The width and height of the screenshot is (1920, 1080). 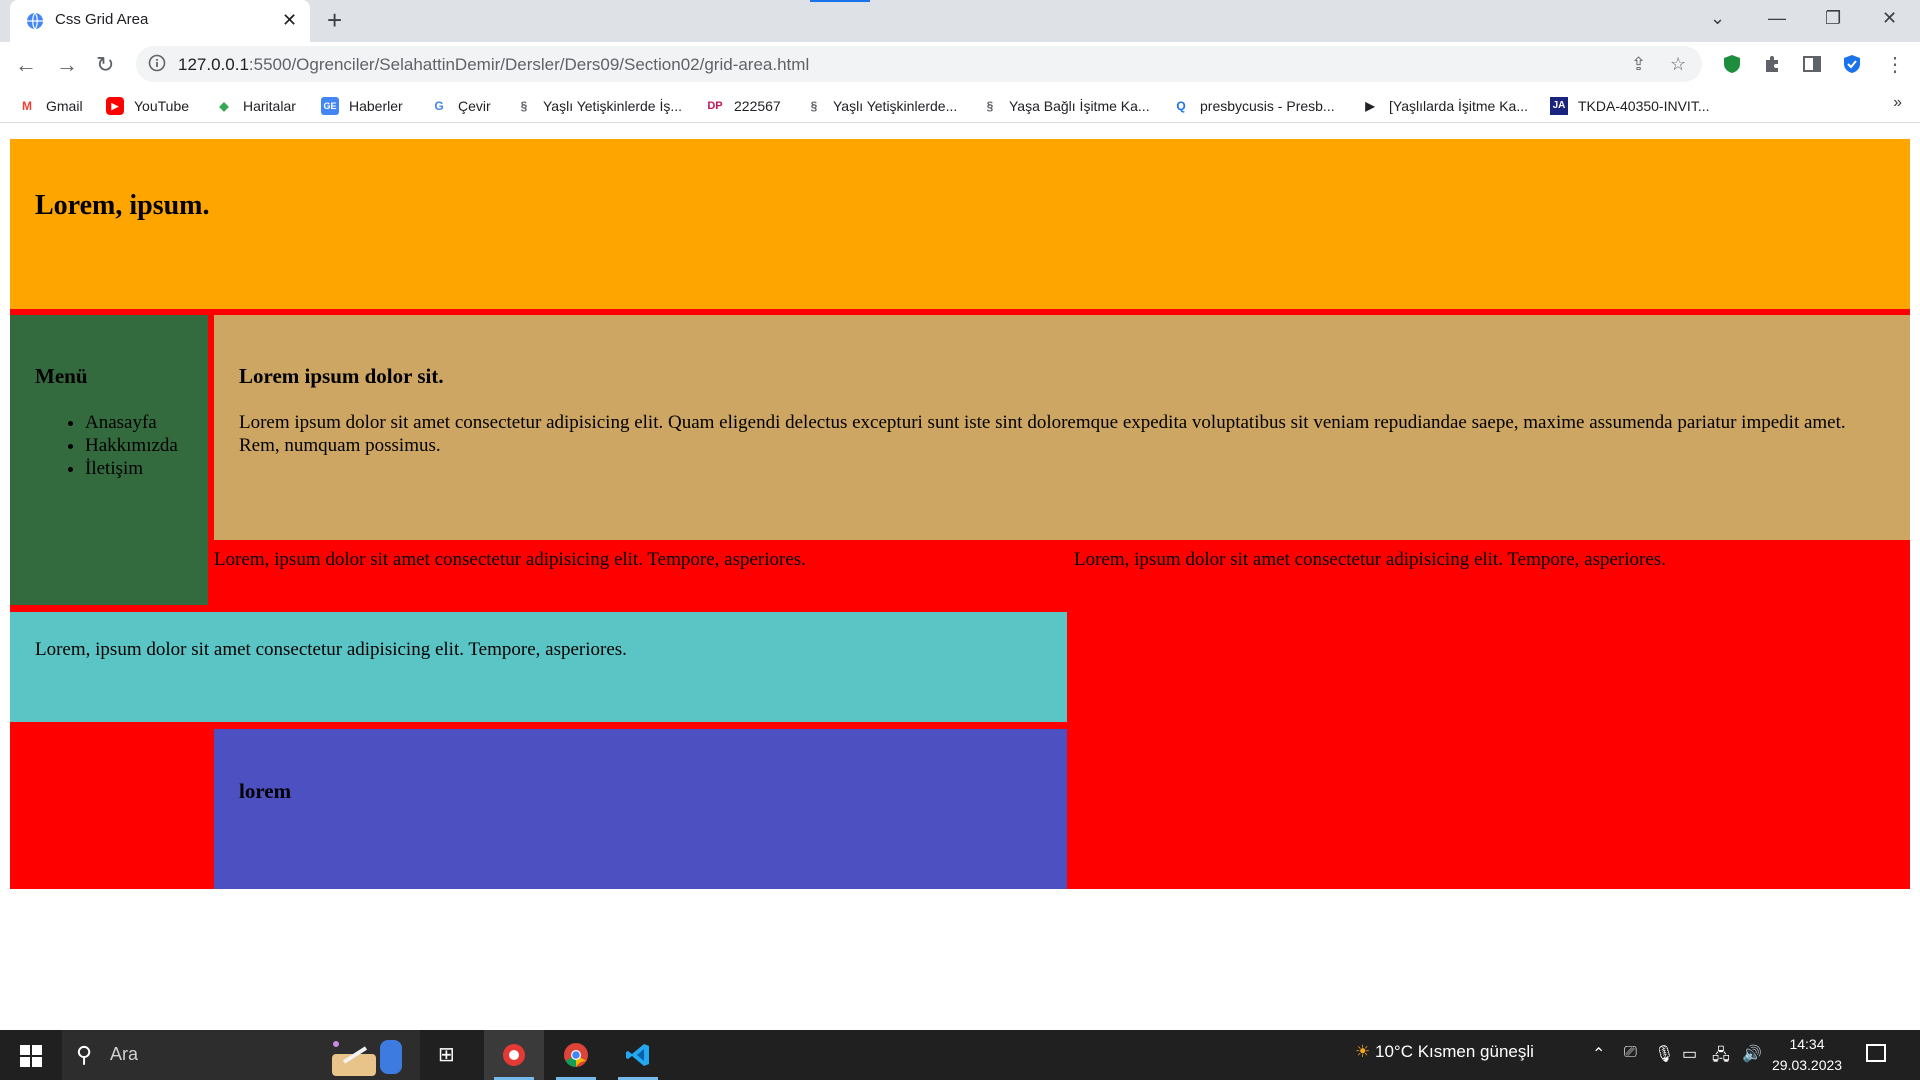 What do you see at coordinates (67, 65) in the screenshot?
I see `forward-button: →` at bounding box center [67, 65].